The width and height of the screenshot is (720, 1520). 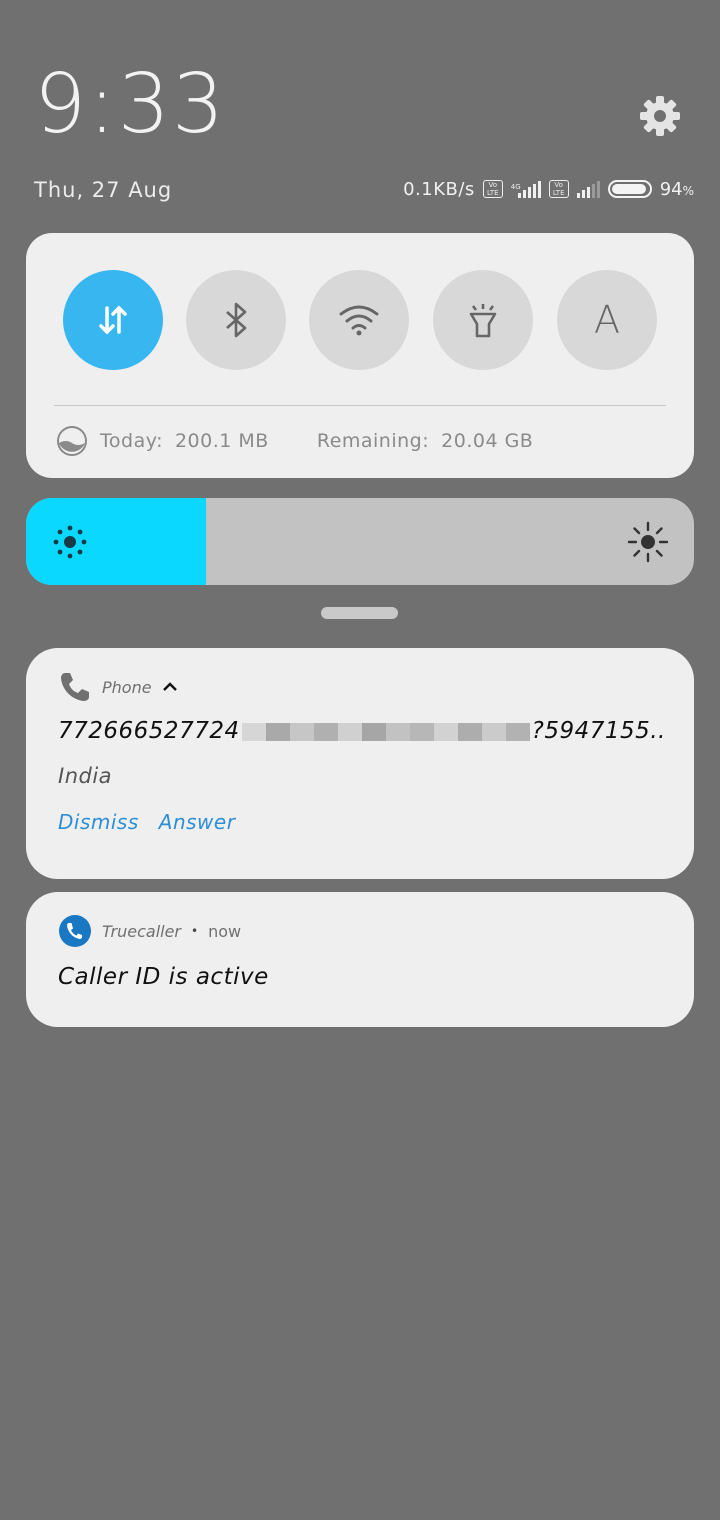 I want to click on date: Thu, 27 Aug, so click(x=103, y=190).